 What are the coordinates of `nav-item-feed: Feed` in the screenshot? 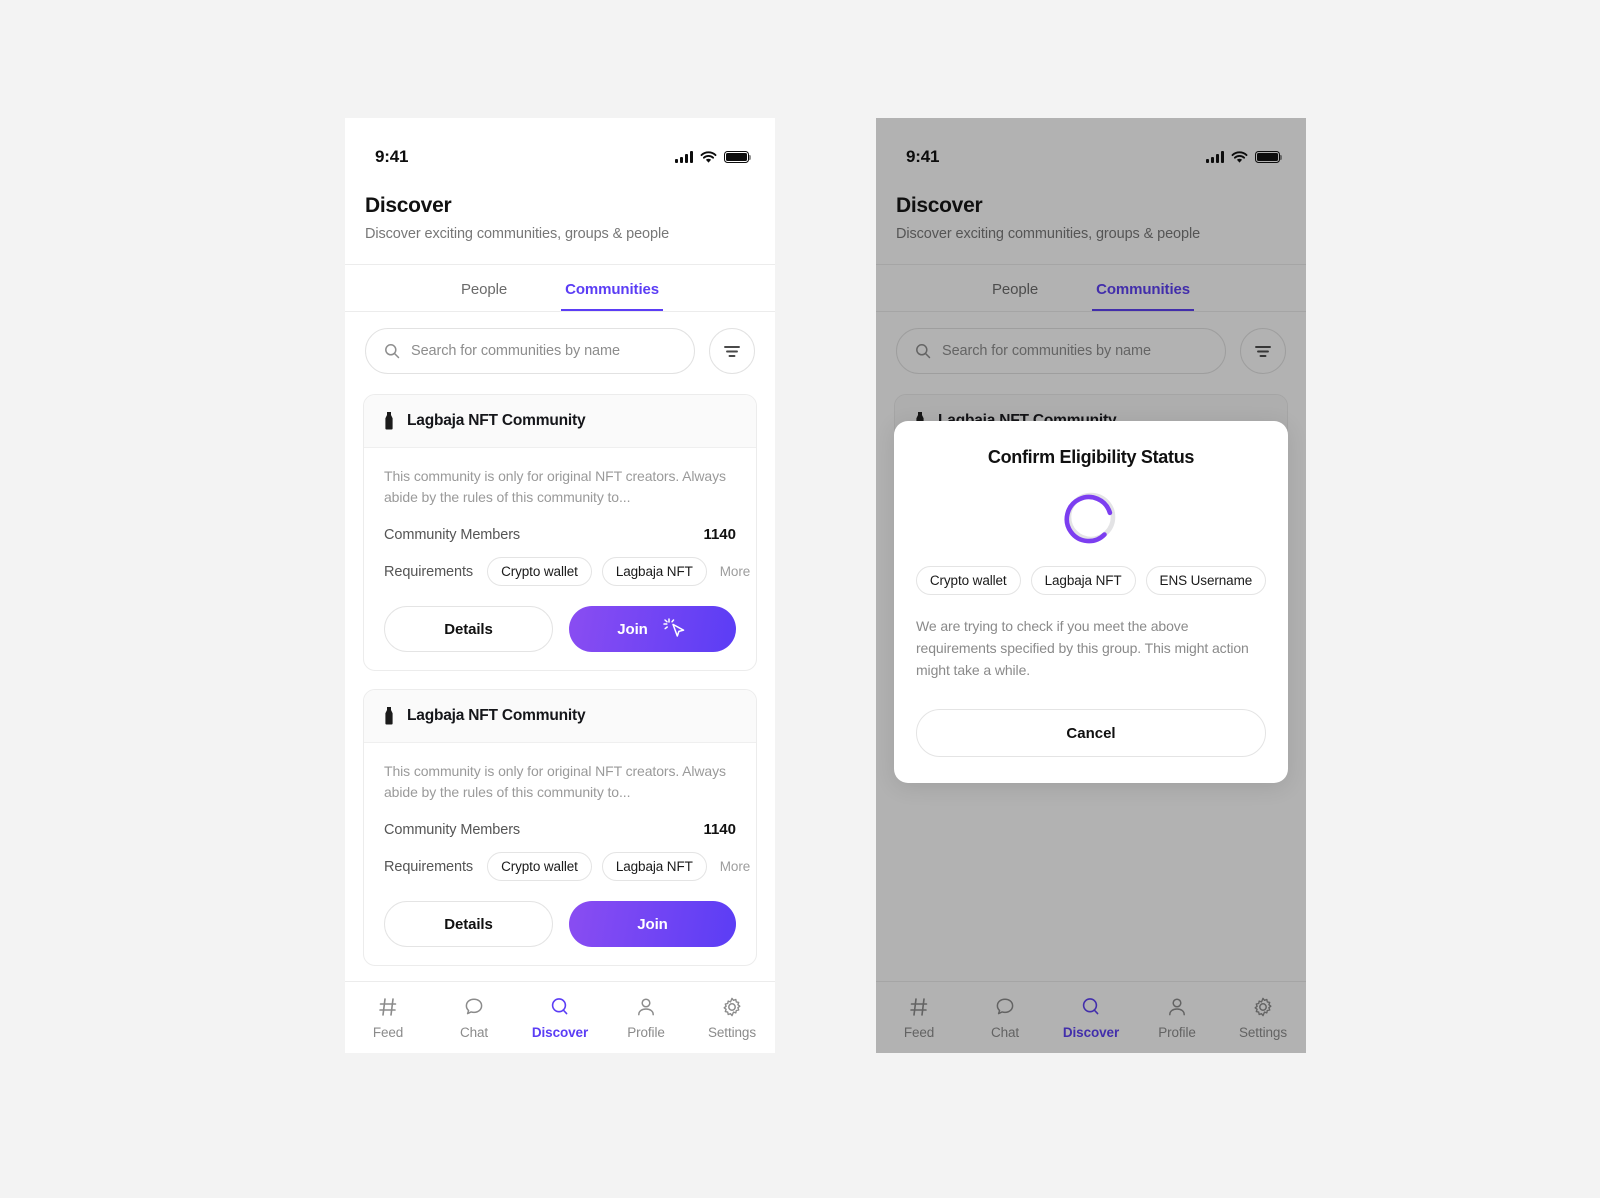 It's located at (388, 1018).